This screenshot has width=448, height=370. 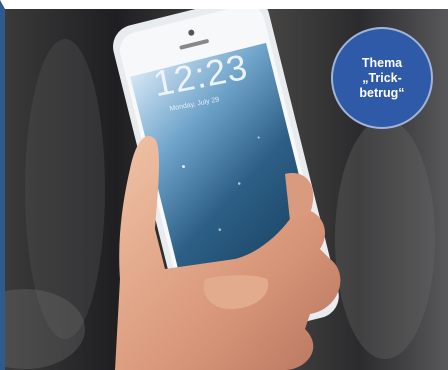 What do you see at coordinates (382, 62) in the screenshot?
I see `badge-line-1: Thema` at bounding box center [382, 62].